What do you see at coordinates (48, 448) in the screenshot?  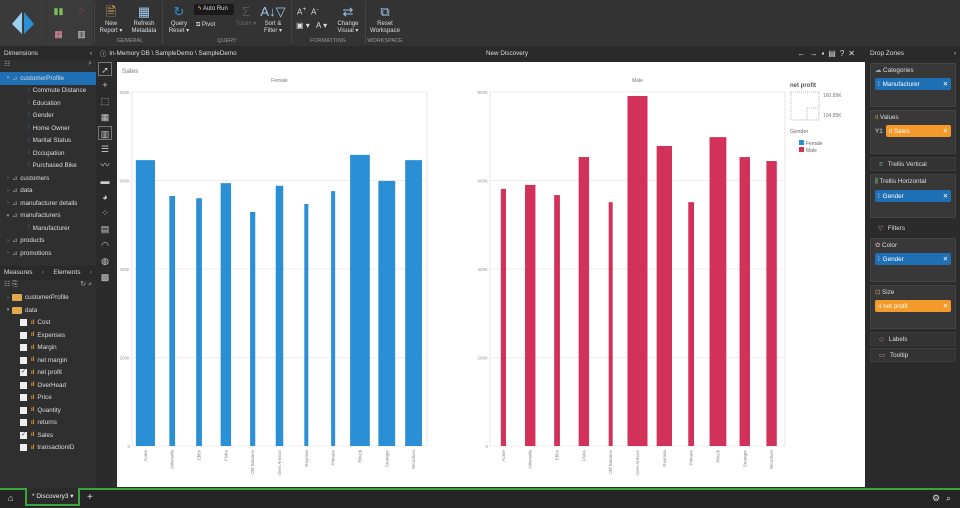 I see `measure-item: ıl transactionID` at bounding box center [48, 448].